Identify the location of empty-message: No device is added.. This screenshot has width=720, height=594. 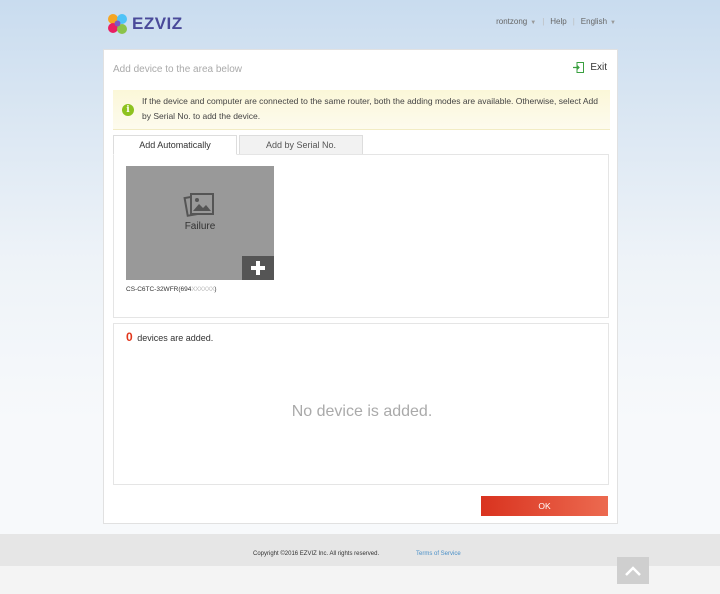
(362, 411).